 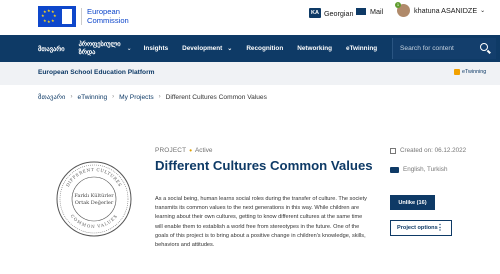 I want to click on nav-insights: Insights, so click(x=156, y=48).